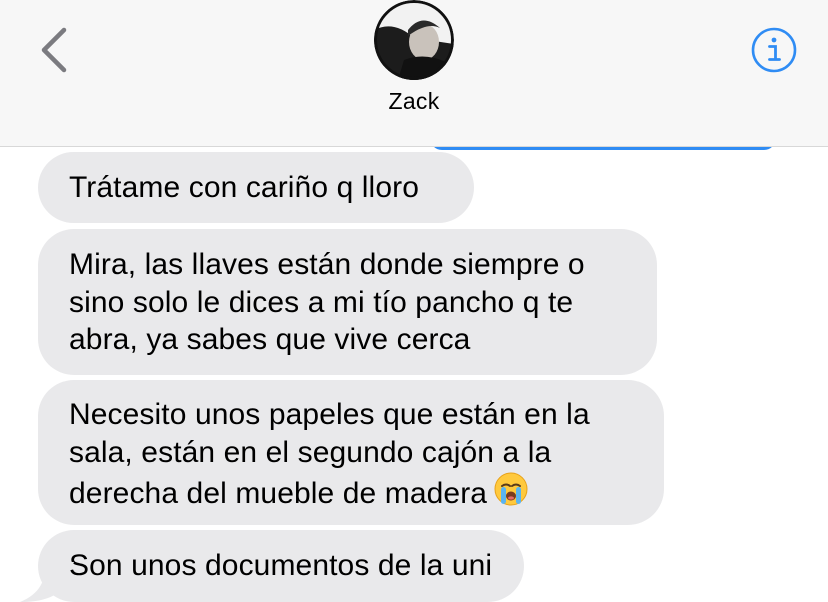 The width and height of the screenshot is (828, 602). I want to click on info-button, so click(774, 50).